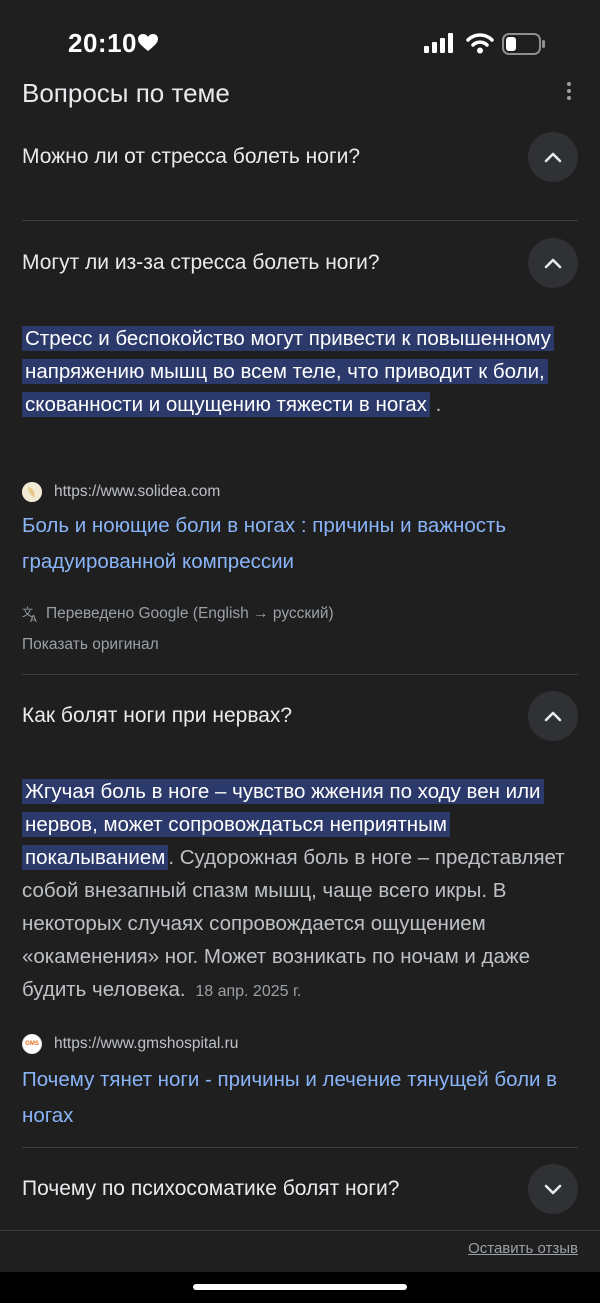 The height and width of the screenshot is (1303, 600). Describe the element at coordinates (32, 1044) in the screenshot. I see `site-favicon-icon: GMS` at that location.